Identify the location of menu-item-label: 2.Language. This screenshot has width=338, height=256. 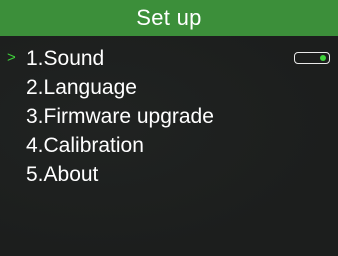
(81, 87).